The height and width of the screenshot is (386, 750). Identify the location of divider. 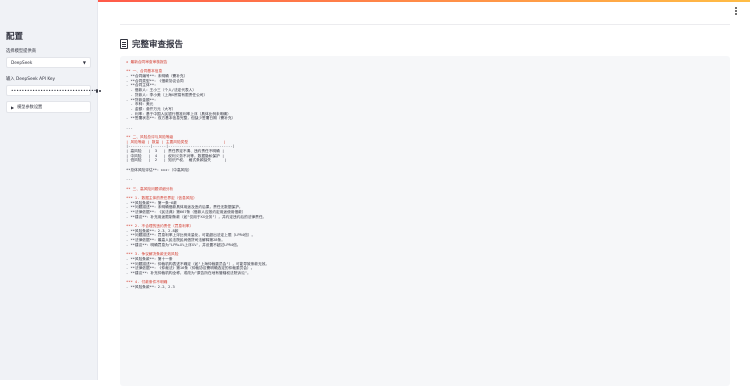
(425, 24).